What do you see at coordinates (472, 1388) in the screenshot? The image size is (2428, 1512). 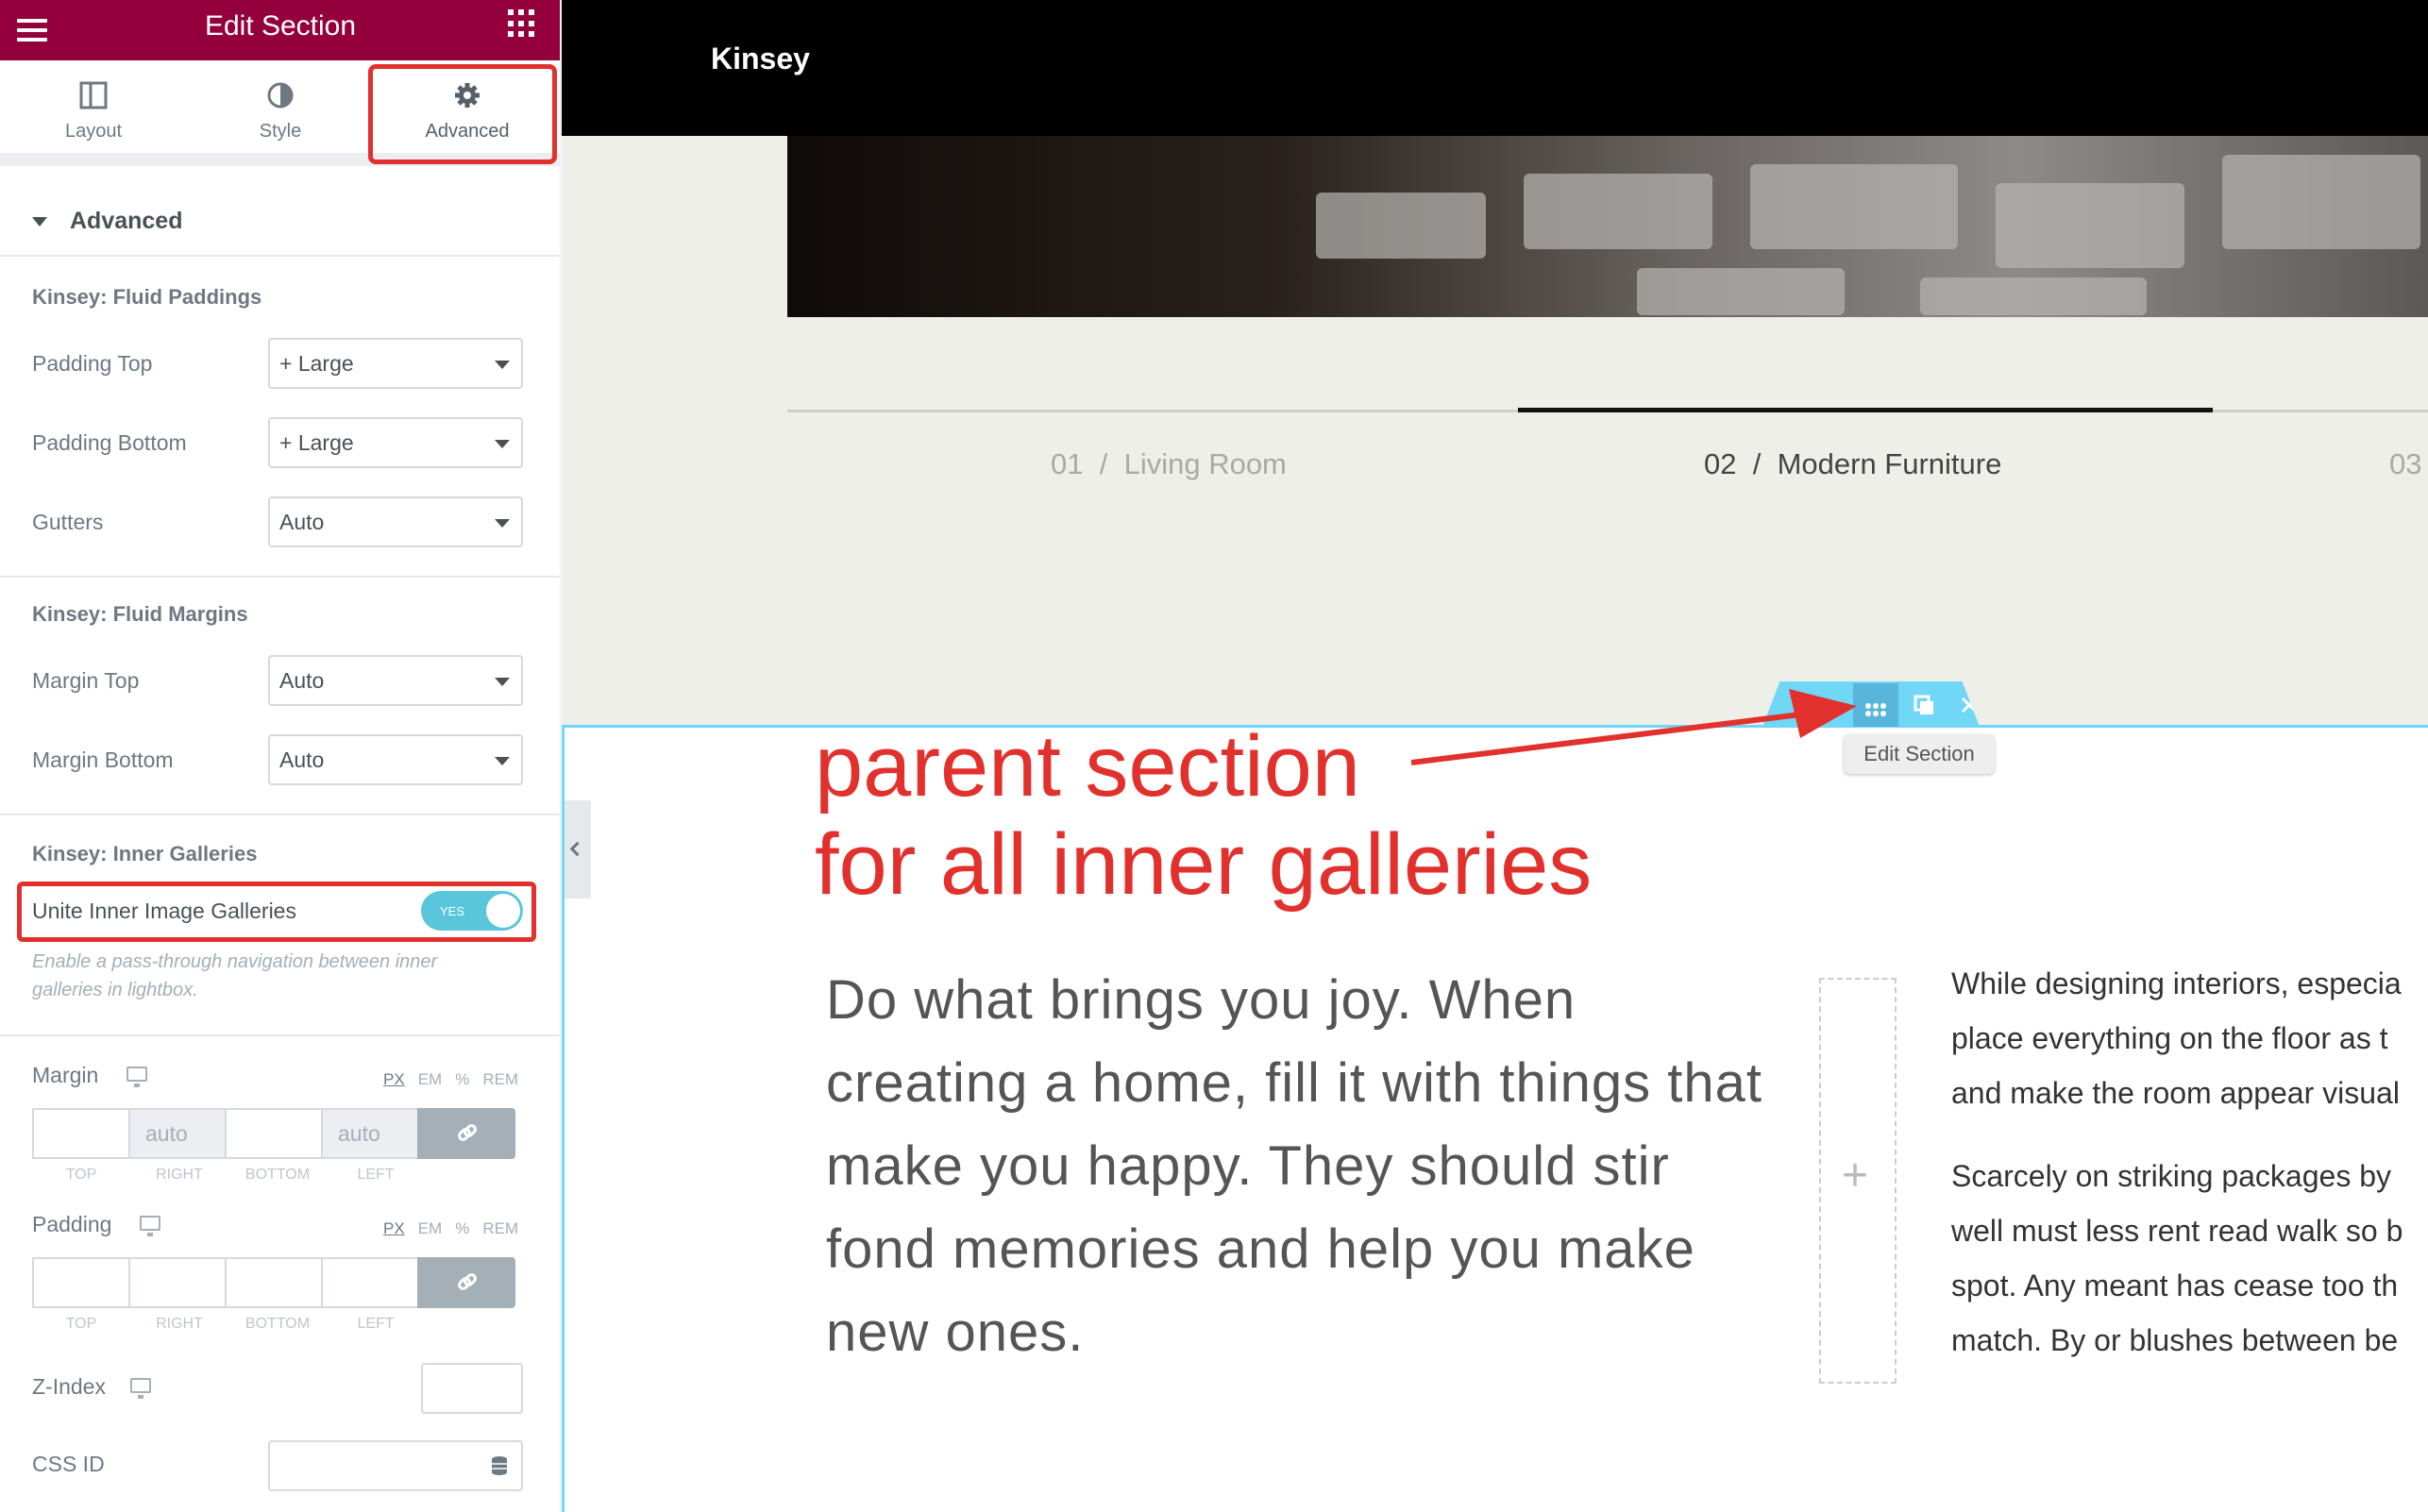 I see `z-index-input` at bounding box center [472, 1388].